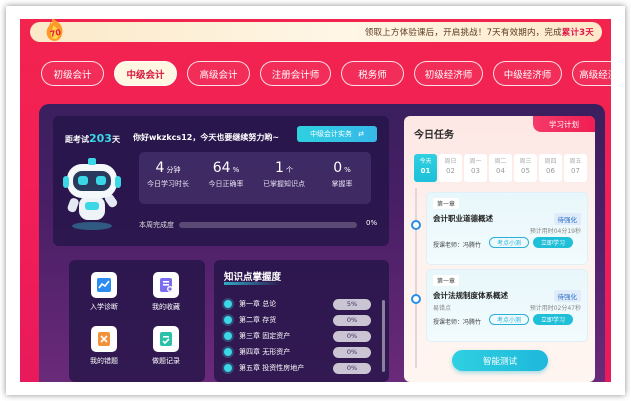 Image resolution: width=631 pixels, height=401 pixels. I want to click on collection-icon, so click(166, 285).